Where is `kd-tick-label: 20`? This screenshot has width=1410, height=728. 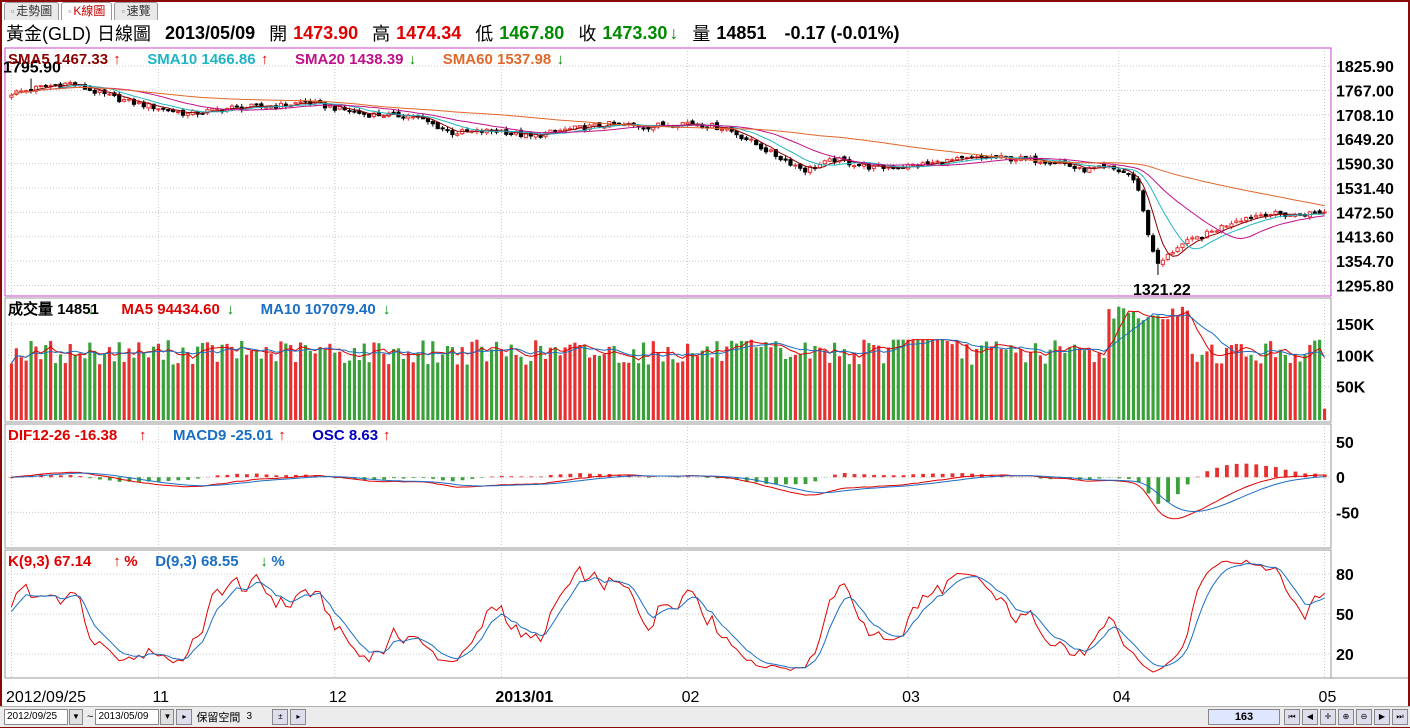
kd-tick-label: 20 is located at coordinates (1345, 655).